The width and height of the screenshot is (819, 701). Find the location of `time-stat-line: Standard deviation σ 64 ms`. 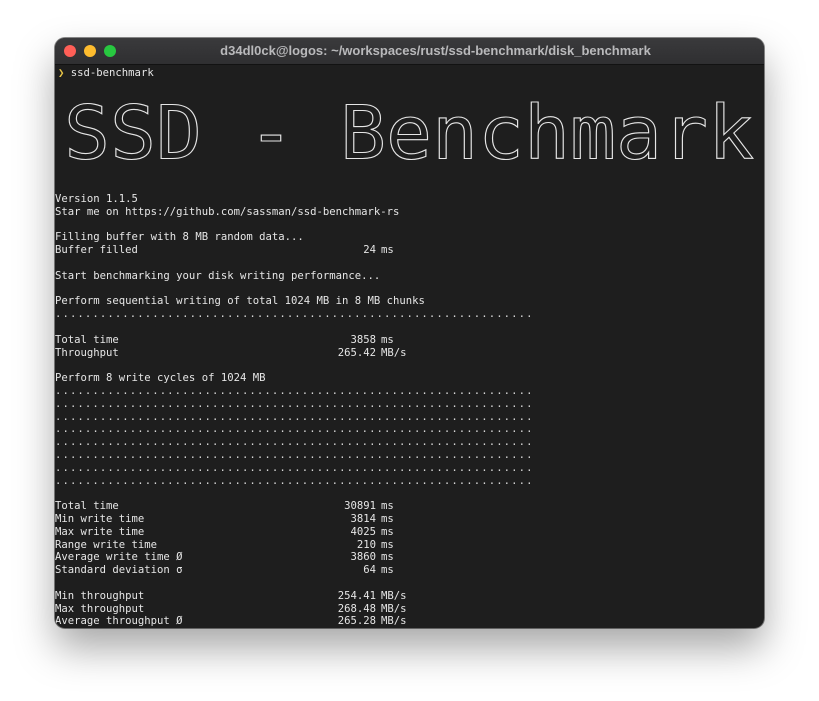

time-stat-line: Standard deviation σ 64 ms is located at coordinates (294, 570).